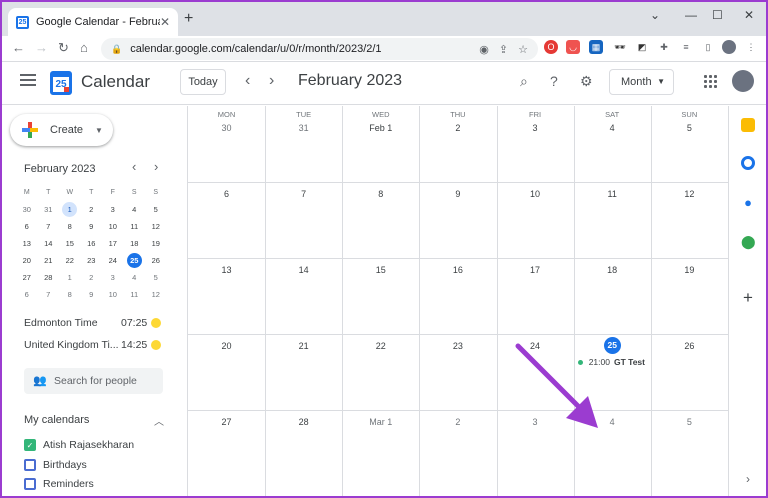  I want to click on day-cell: 26, so click(689, 372).